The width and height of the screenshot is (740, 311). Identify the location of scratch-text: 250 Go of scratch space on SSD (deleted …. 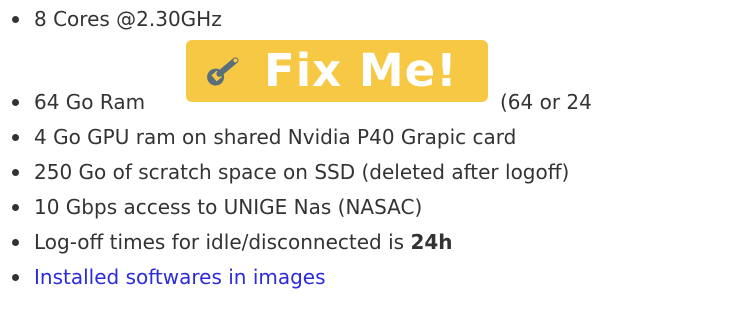
(302, 172).